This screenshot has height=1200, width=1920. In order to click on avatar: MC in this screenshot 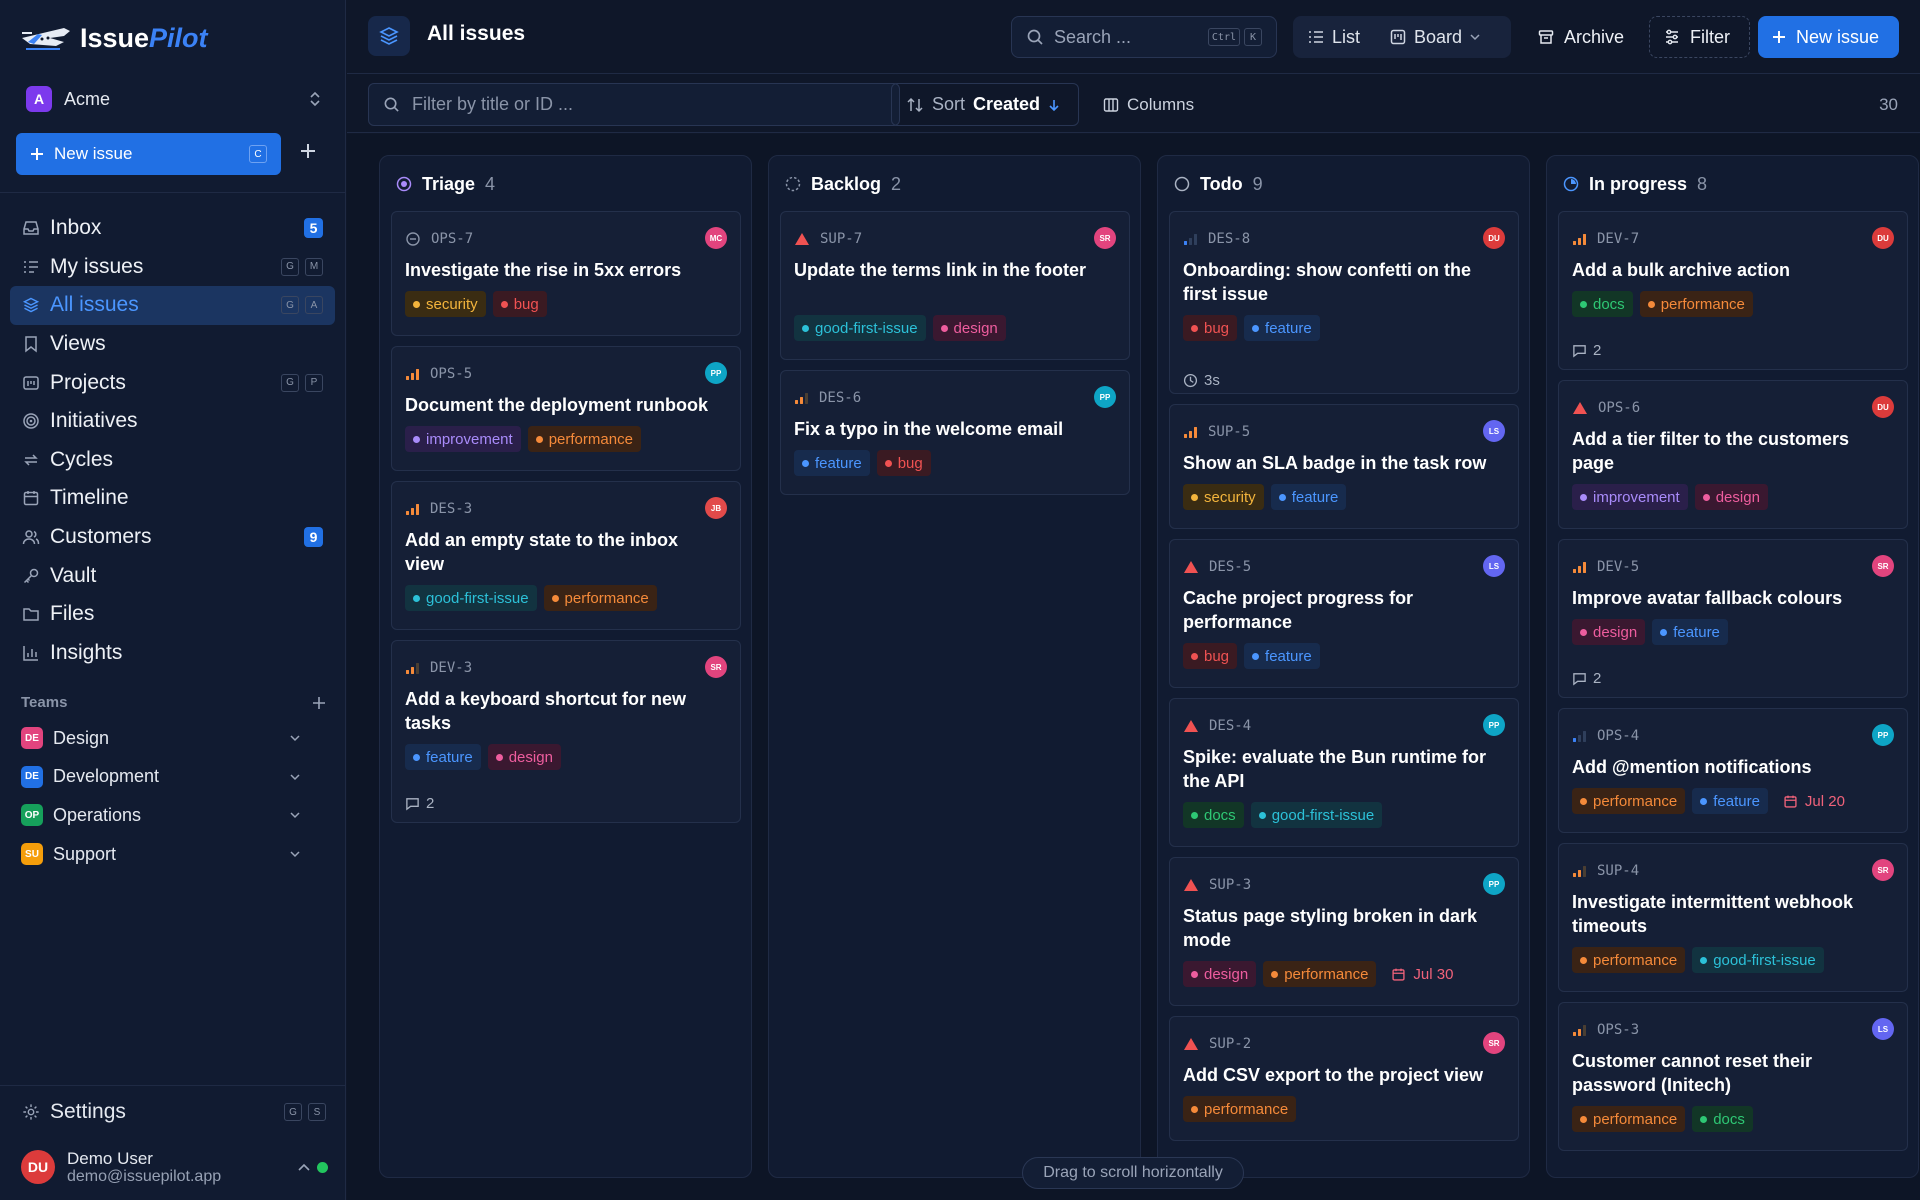, I will do `click(716, 238)`.